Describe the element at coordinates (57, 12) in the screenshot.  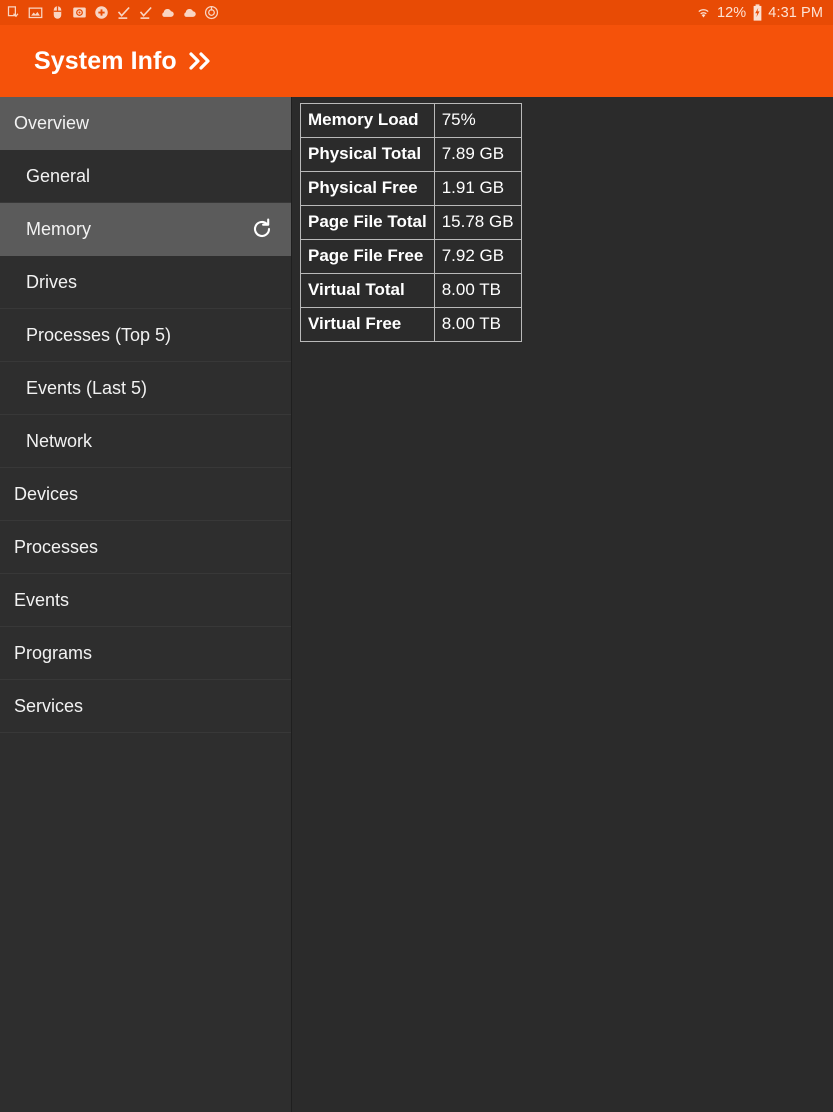
I see `mouse-icon` at that location.